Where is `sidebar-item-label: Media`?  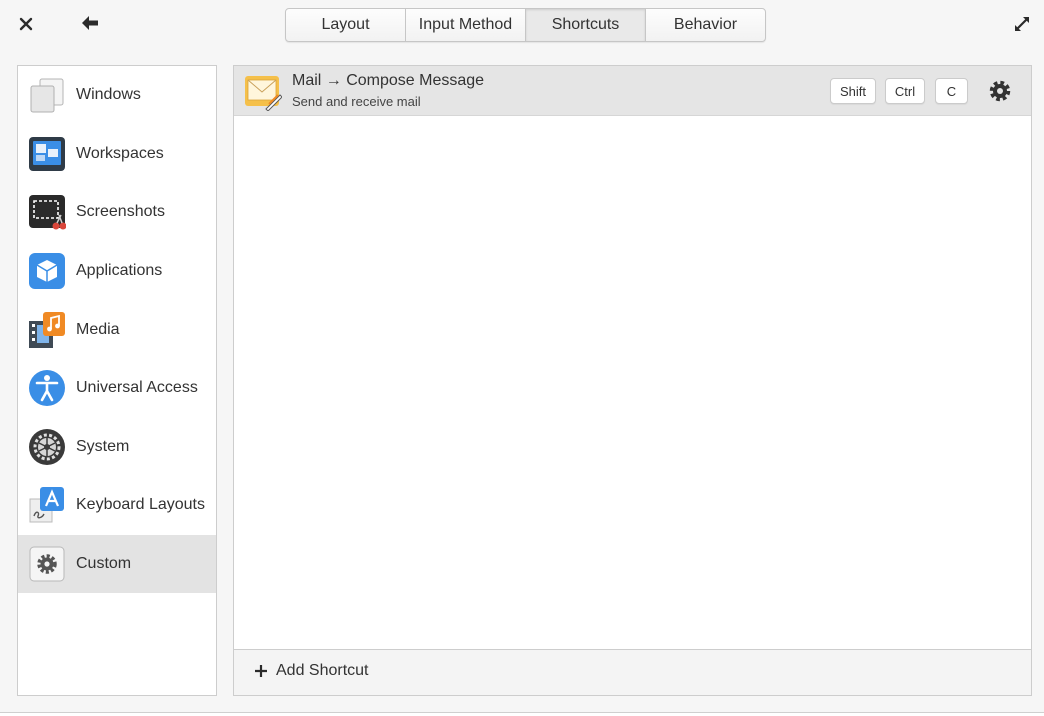
sidebar-item-label: Media is located at coordinates (98, 329).